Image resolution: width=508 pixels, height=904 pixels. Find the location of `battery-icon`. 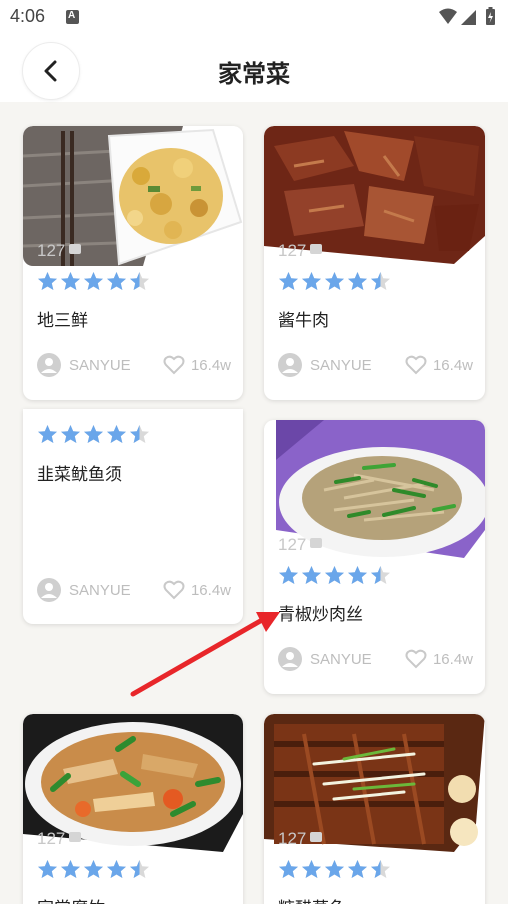

battery-icon is located at coordinates (490, 16).